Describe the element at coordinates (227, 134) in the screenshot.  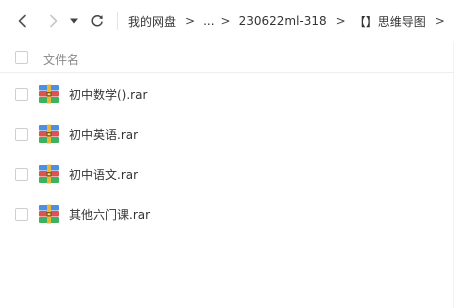
I see `file-row: 初中英语.rar` at that location.